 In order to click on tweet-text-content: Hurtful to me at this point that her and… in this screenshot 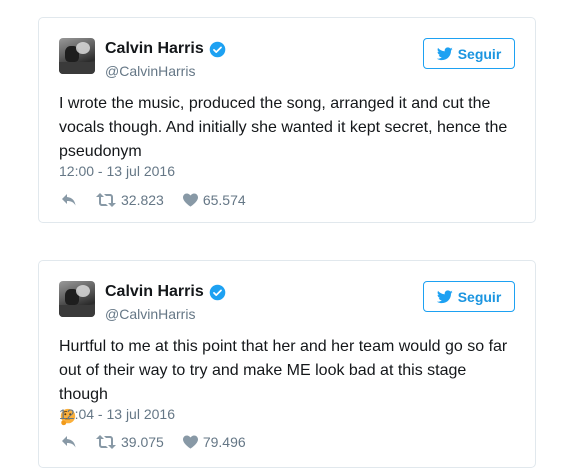, I will do `click(283, 370)`.